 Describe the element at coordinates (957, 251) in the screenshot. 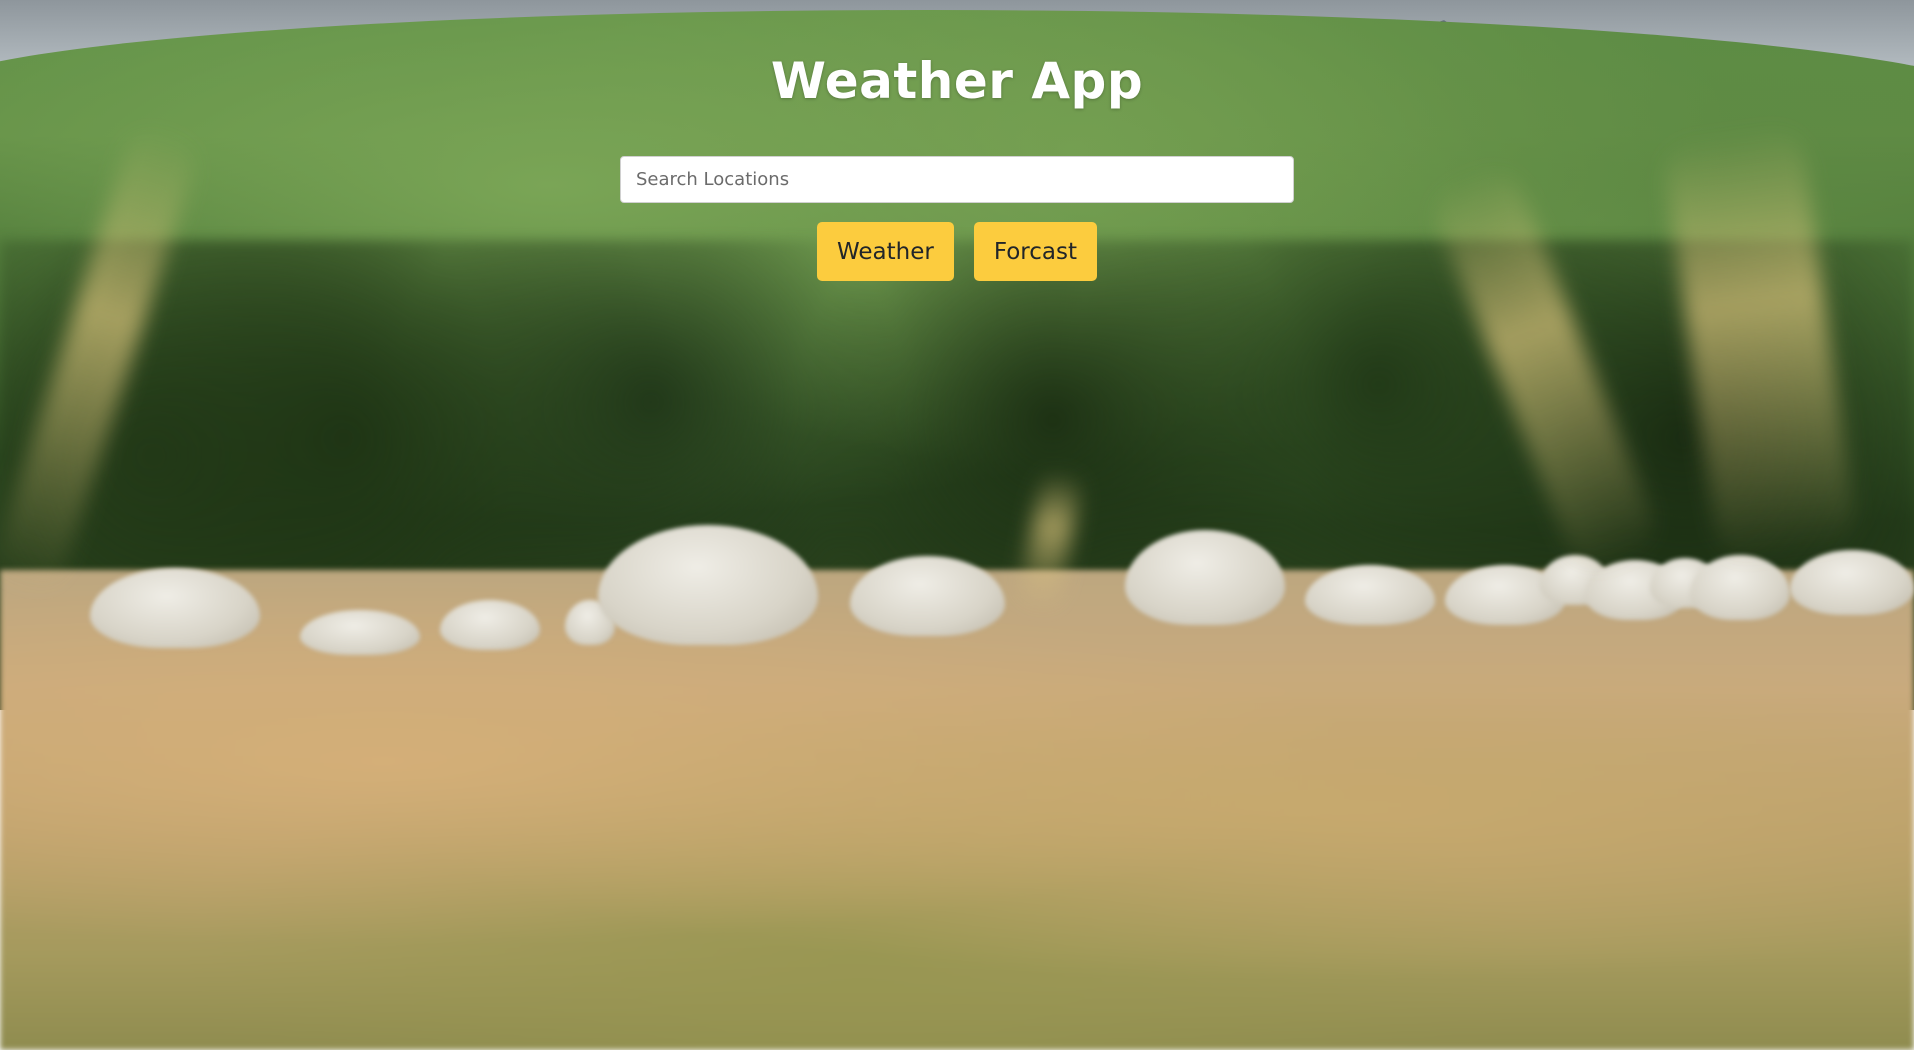

I see `button-group: Weather Forcast` at that location.